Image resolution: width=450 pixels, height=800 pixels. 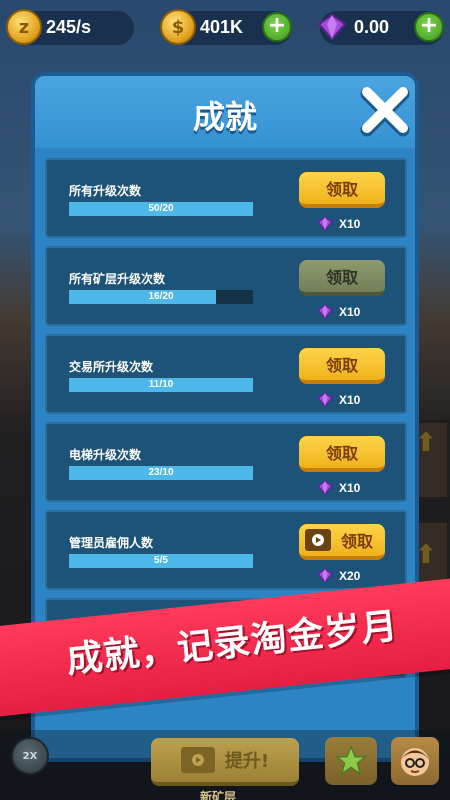 I want to click on achievements-star-button, so click(x=351, y=761).